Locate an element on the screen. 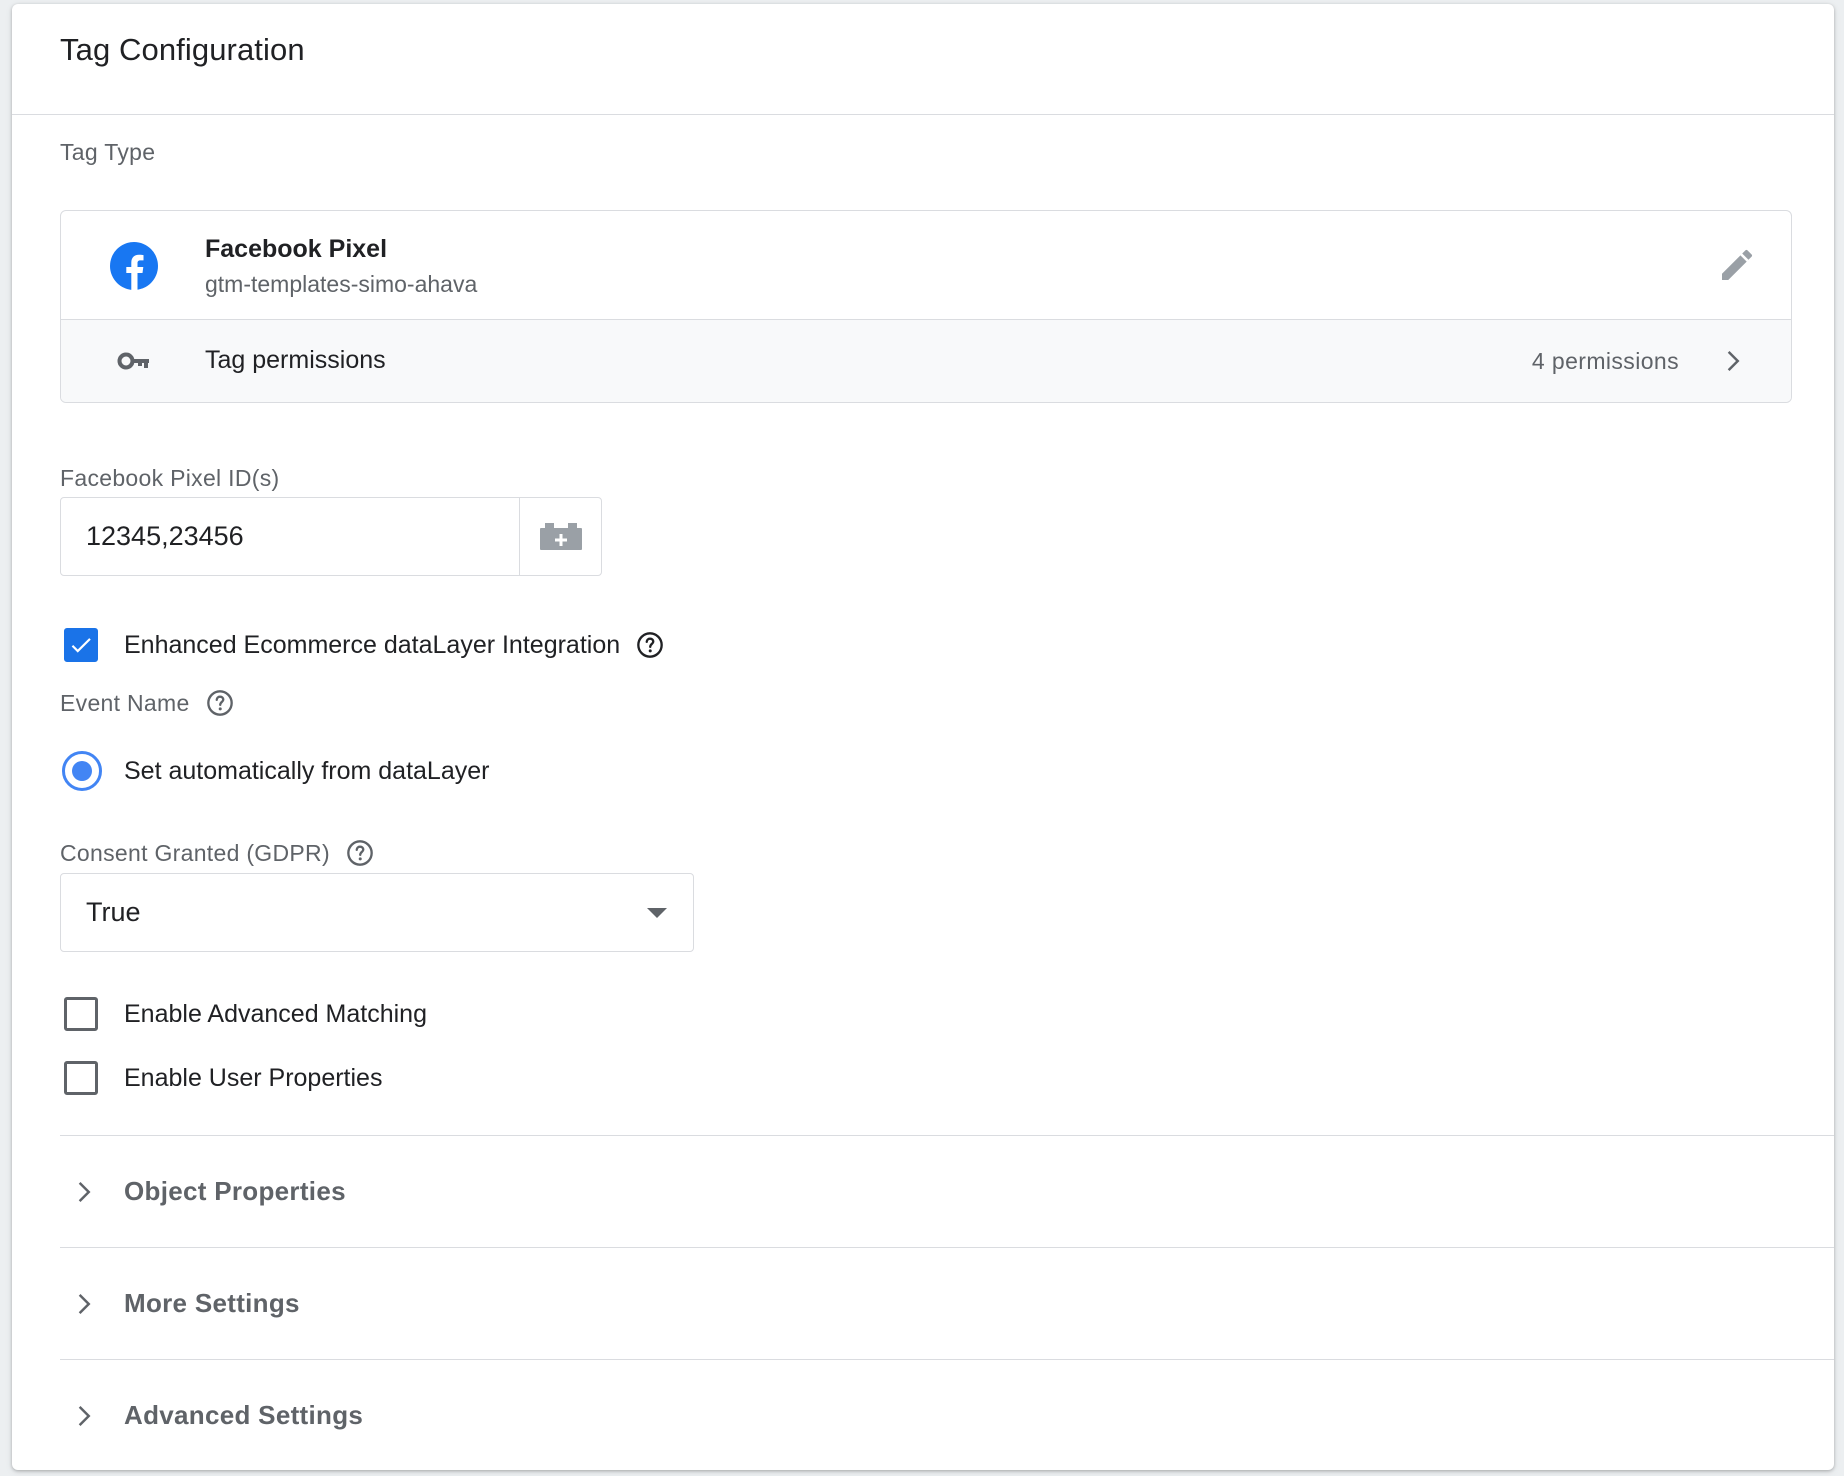 The height and width of the screenshot is (1476, 1844). ecommerce-checkbox is located at coordinates (81, 645).